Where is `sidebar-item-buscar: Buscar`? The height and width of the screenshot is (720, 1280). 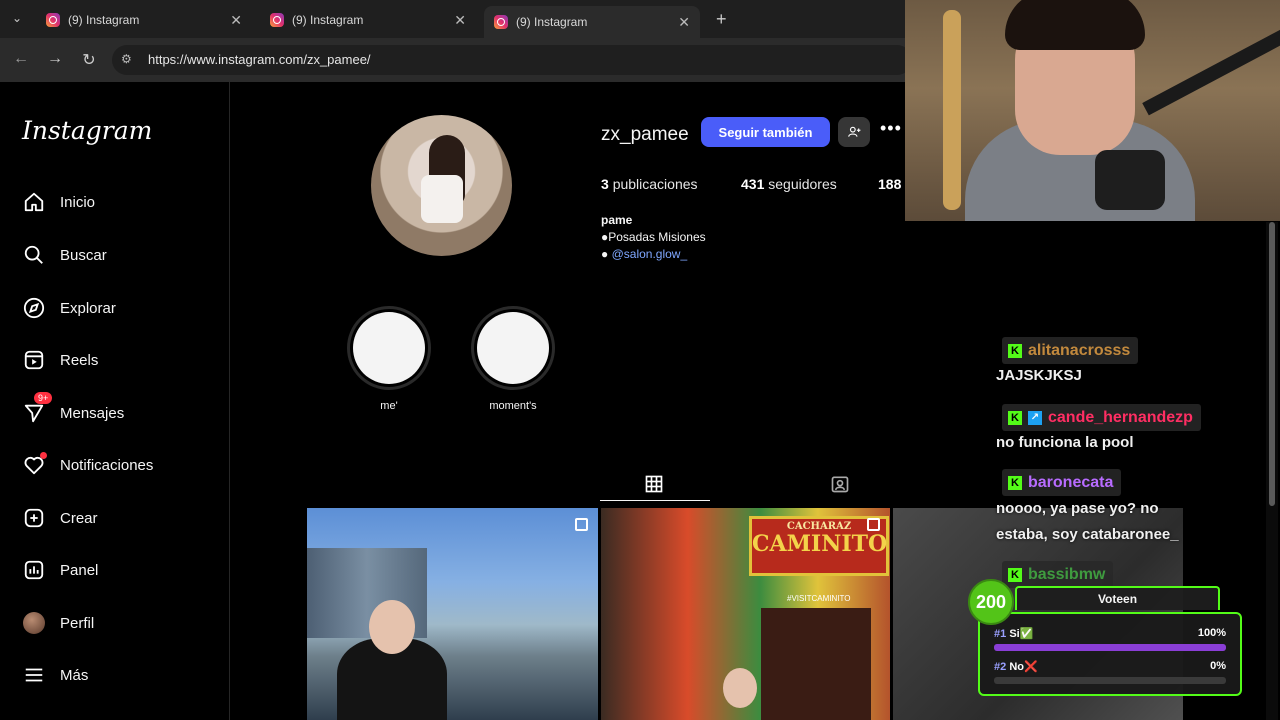 sidebar-item-buscar: Buscar is located at coordinates (64, 255).